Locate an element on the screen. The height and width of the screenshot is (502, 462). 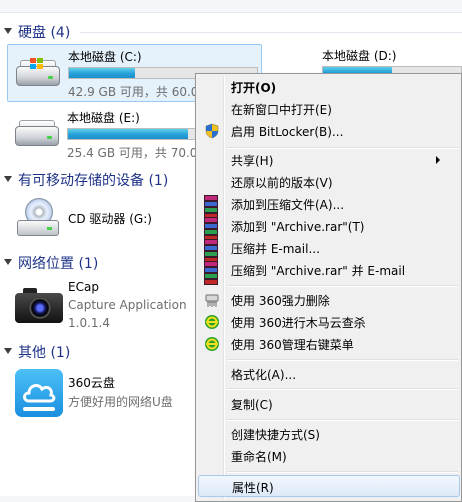
menu-item-360-scan: 使用 360进行木马云查杀 is located at coordinates (329, 322).